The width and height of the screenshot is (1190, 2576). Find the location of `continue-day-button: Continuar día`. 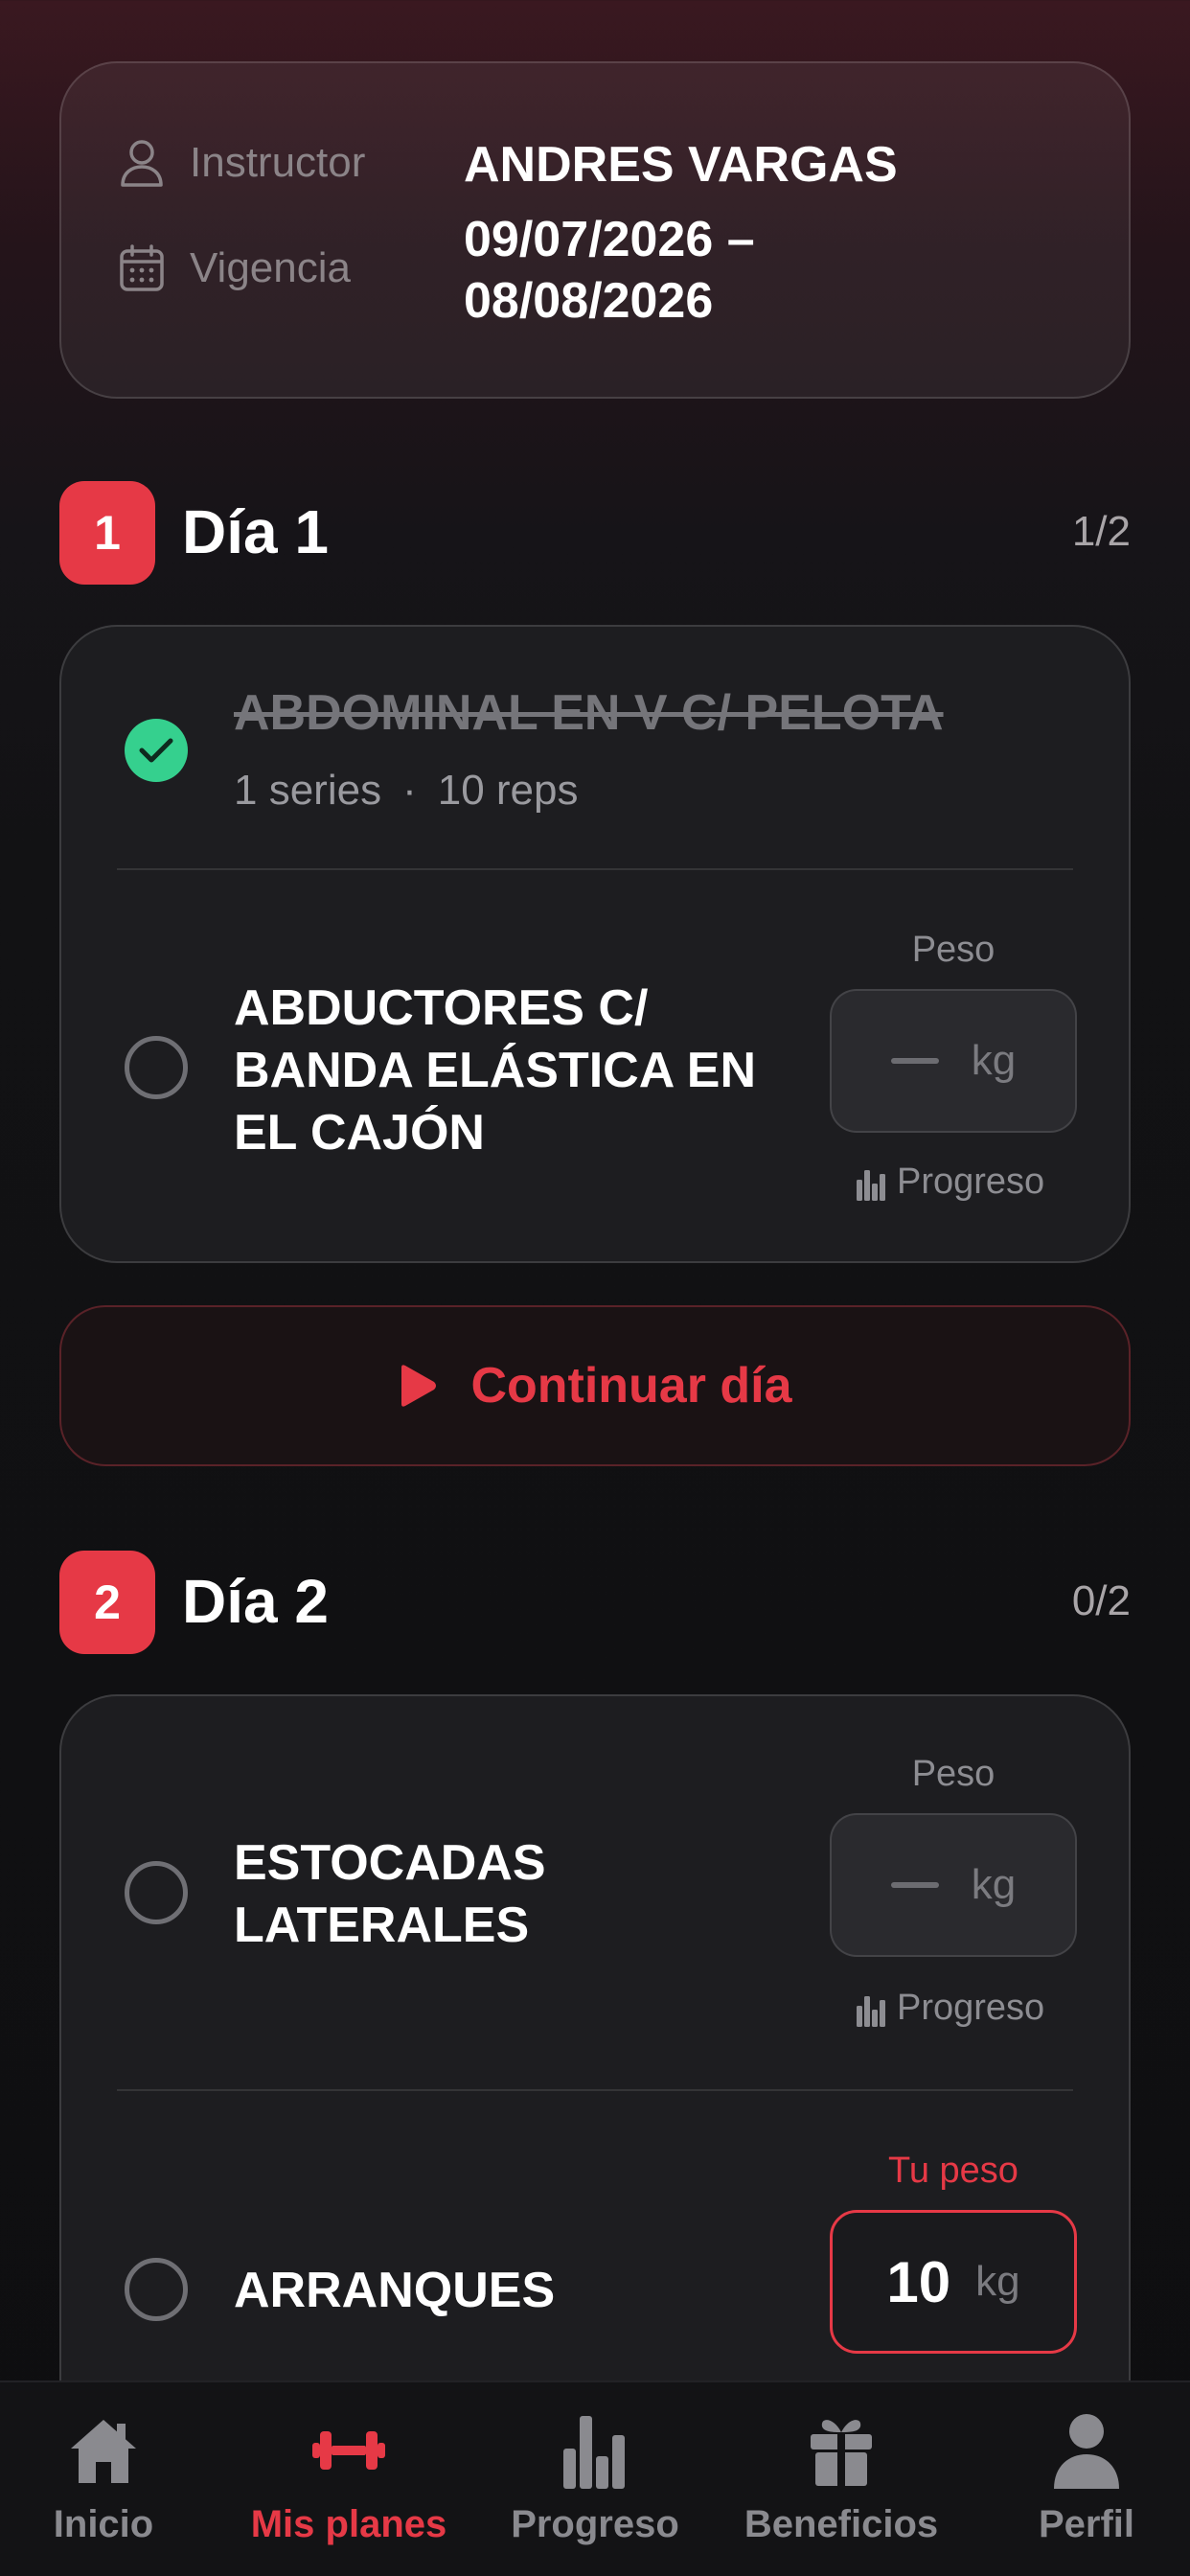

continue-day-button: Continuar día is located at coordinates (595, 1385).